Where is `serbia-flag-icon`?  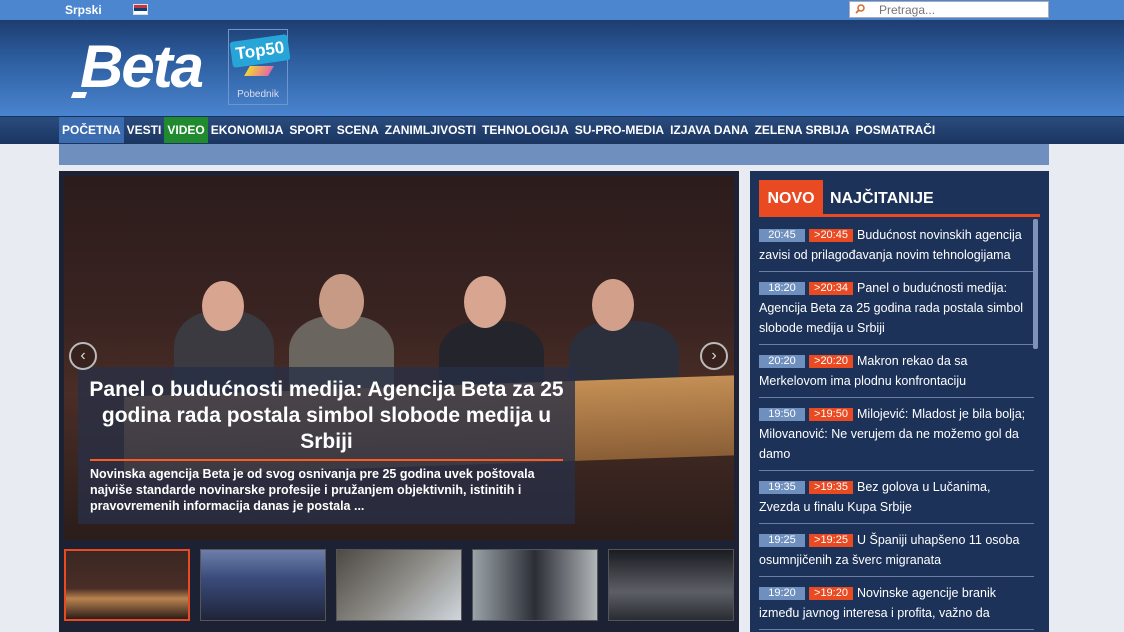
serbia-flag-icon is located at coordinates (140, 9).